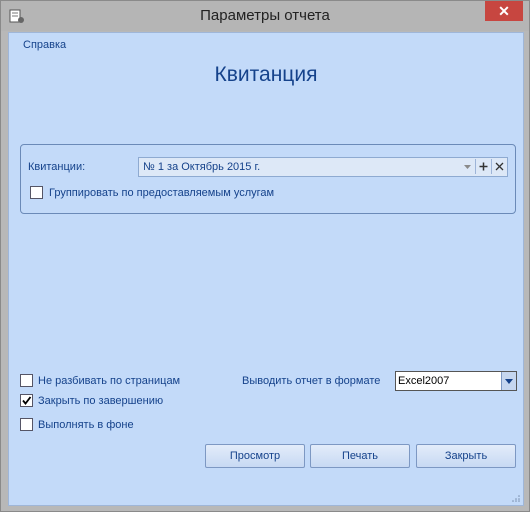 The image size is (530, 512). I want to click on checkmark-icon, so click(27, 400).